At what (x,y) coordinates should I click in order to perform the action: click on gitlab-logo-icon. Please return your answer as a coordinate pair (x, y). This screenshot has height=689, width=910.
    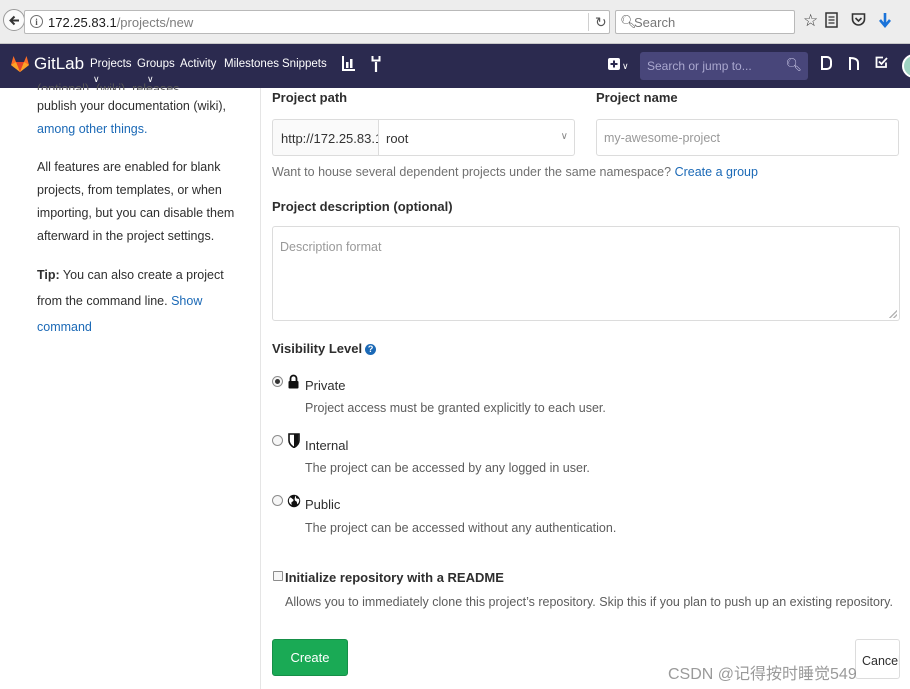
    Looking at the image, I should click on (20, 65).